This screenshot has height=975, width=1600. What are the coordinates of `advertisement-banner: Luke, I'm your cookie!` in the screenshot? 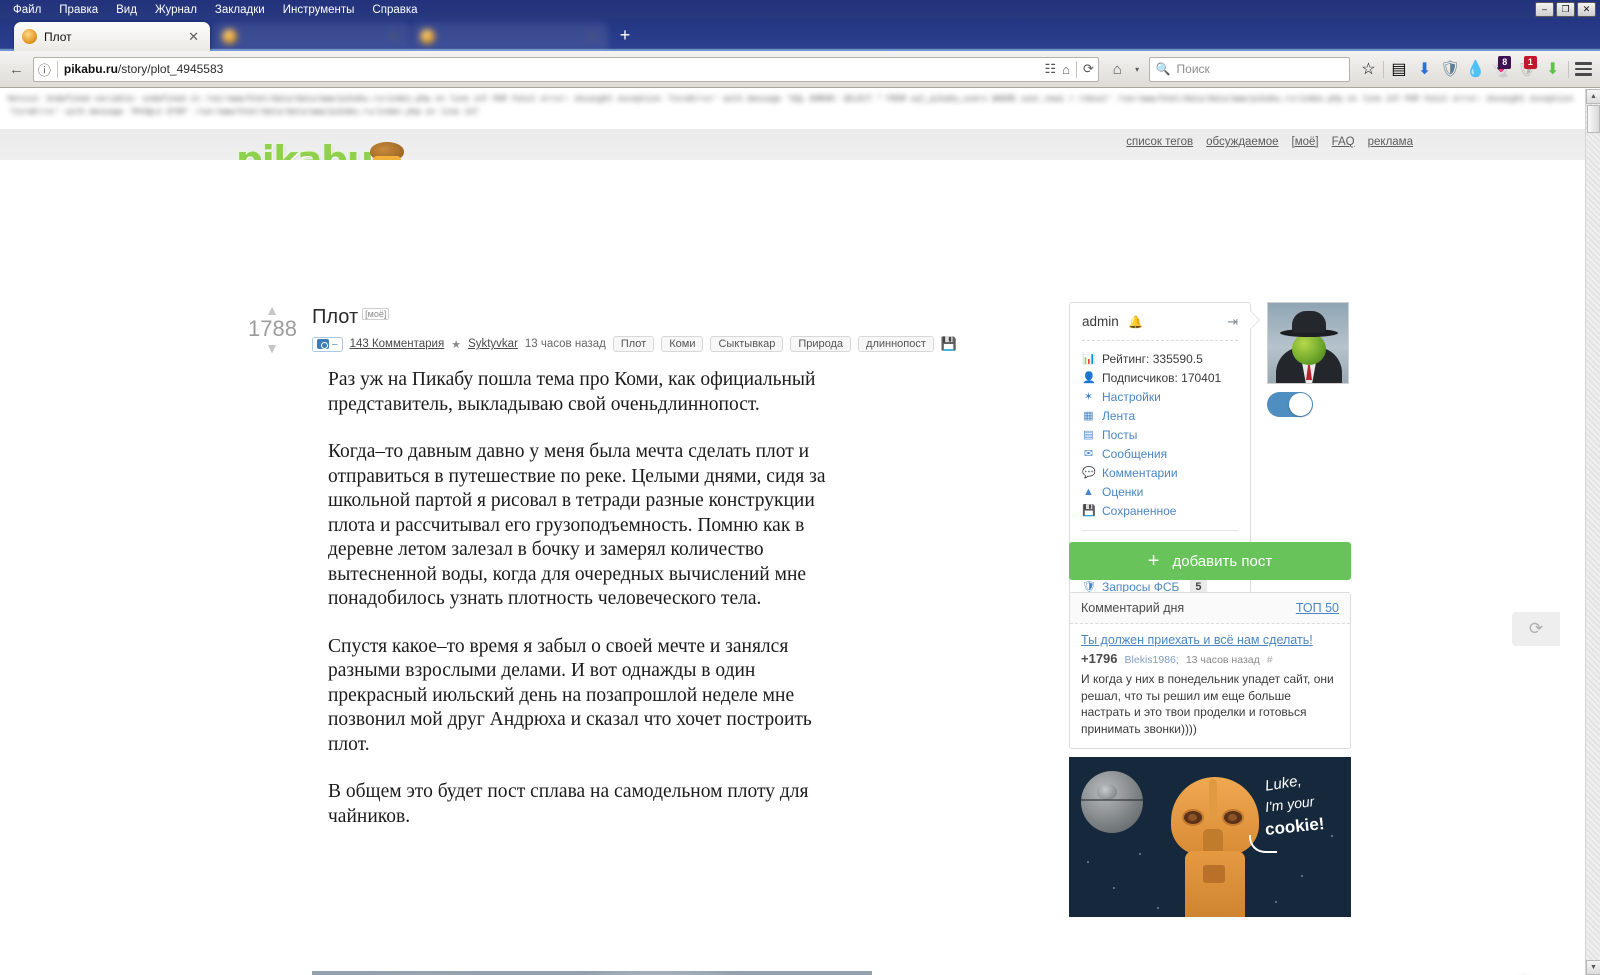 It's located at (1210, 837).